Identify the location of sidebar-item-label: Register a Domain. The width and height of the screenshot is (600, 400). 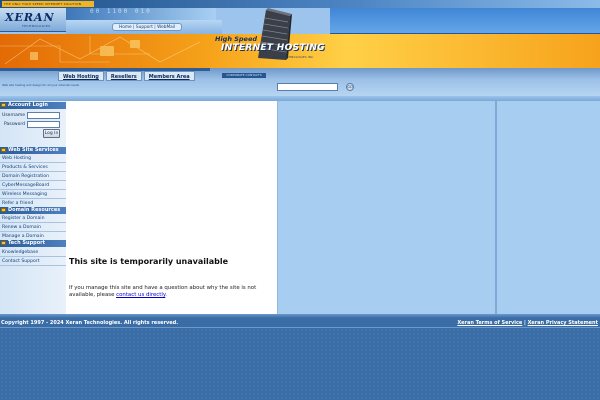
(23, 218).